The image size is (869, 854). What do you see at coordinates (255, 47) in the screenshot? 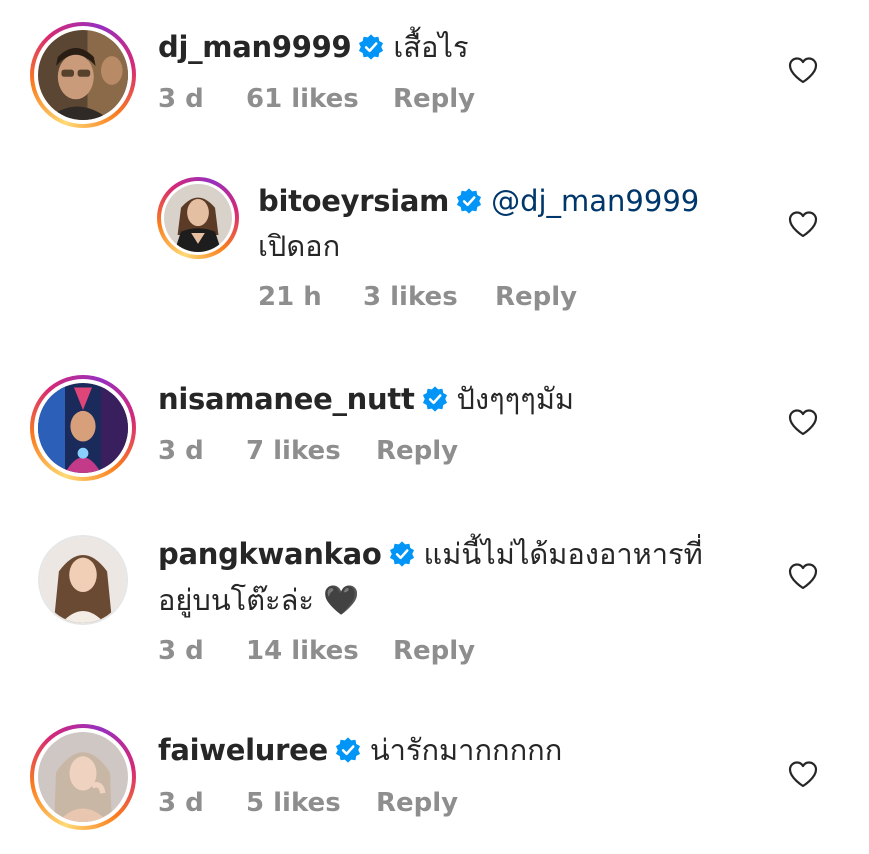
I see `comment-username: dj_man9999` at bounding box center [255, 47].